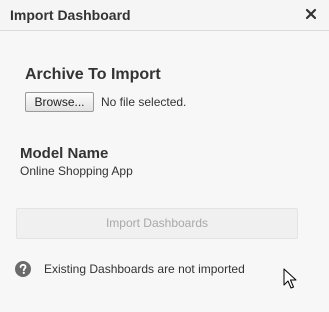  Describe the element at coordinates (70, 15) in the screenshot. I see `dialog-title: Import Dashboard` at that location.